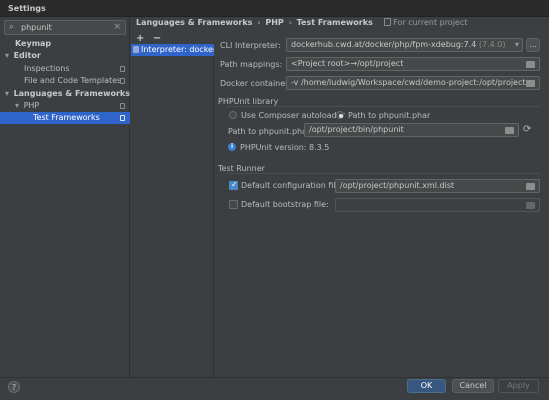 The height and width of the screenshot is (400, 549). Describe the element at coordinates (492, 44) in the screenshot. I see `cli-interpreter-version: (7.4.0)` at that location.